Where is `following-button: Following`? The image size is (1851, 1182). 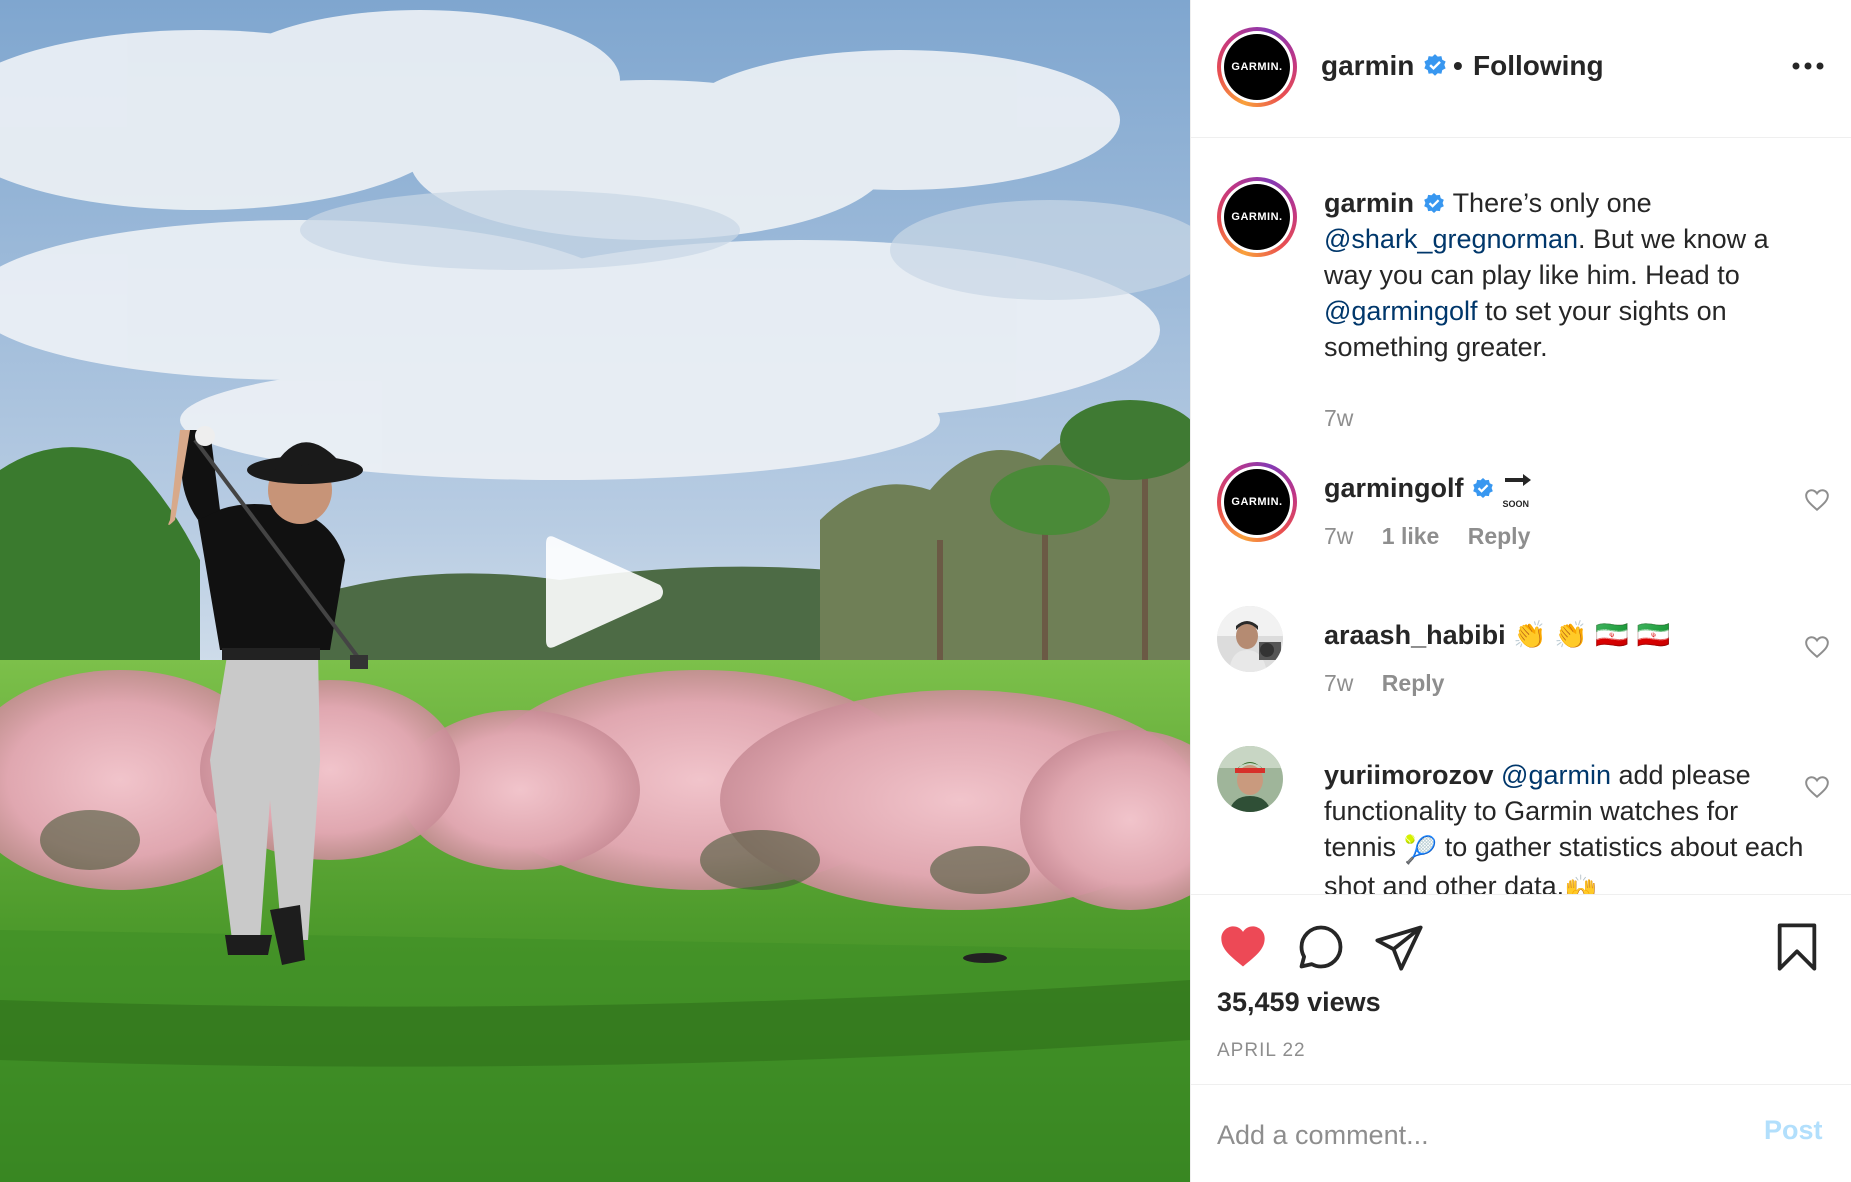 following-button: Following is located at coordinates (1538, 66).